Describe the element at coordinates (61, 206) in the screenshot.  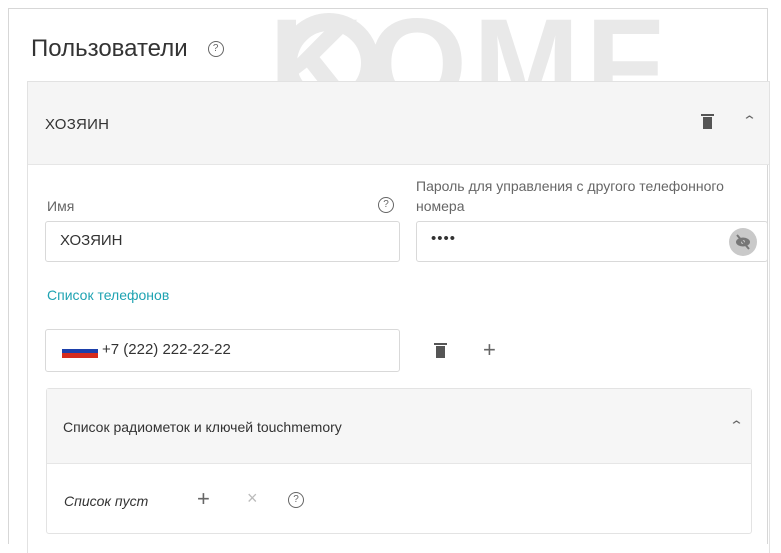
I see `name-label: Имя` at that location.